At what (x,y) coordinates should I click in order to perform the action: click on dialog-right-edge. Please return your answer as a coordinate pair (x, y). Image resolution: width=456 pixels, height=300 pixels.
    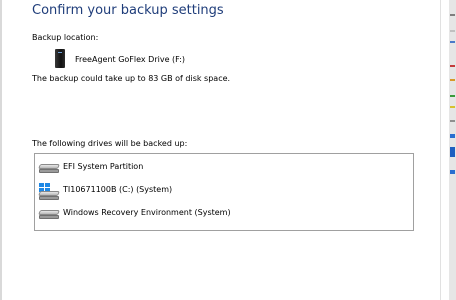
    Looking at the image, I should click on (444, 150).